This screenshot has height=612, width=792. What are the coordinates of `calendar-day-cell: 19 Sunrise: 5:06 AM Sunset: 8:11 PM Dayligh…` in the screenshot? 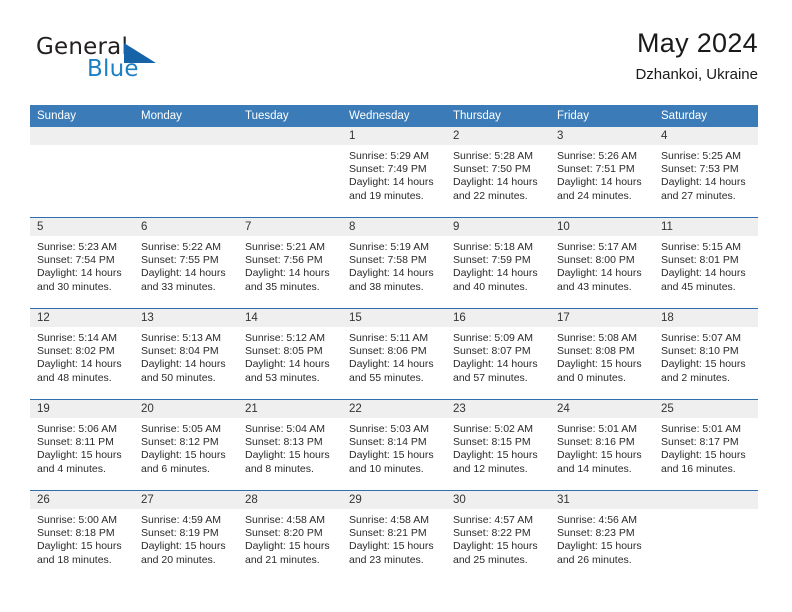 It's located at (82, 445).